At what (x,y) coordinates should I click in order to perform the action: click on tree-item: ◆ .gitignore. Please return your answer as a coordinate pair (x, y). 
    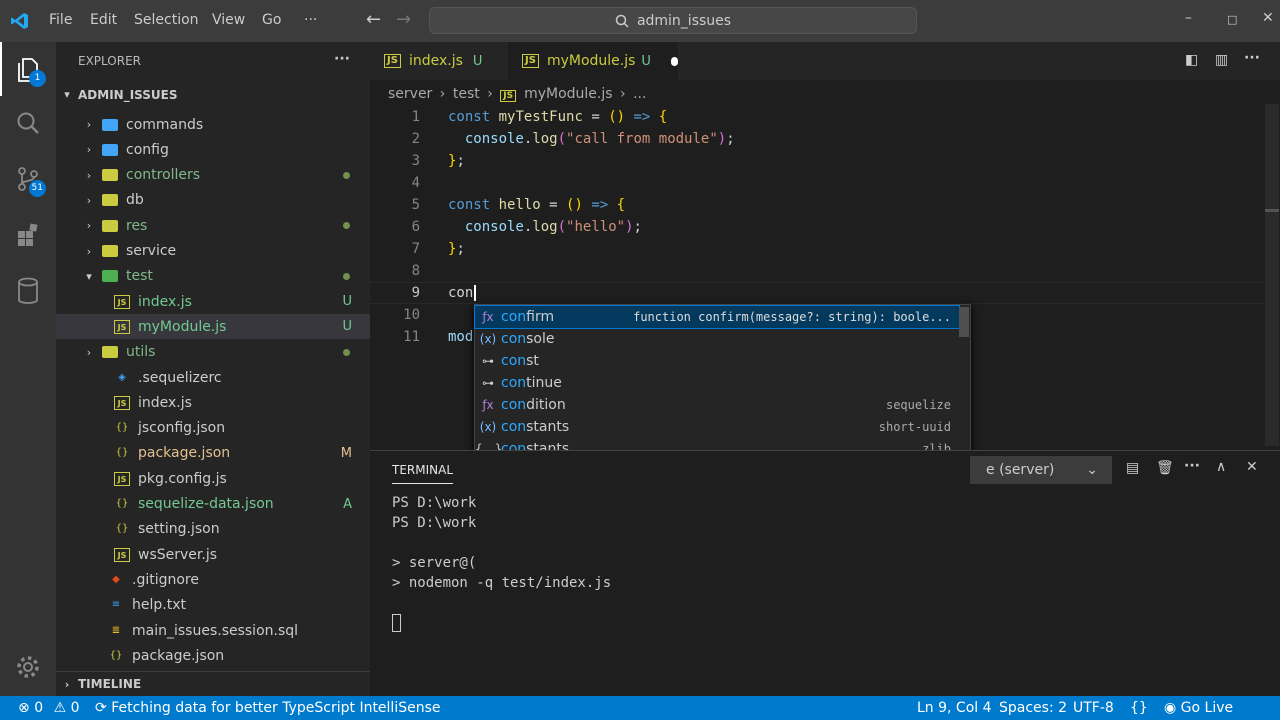
    Looking at the image, I should click on (213, 579).